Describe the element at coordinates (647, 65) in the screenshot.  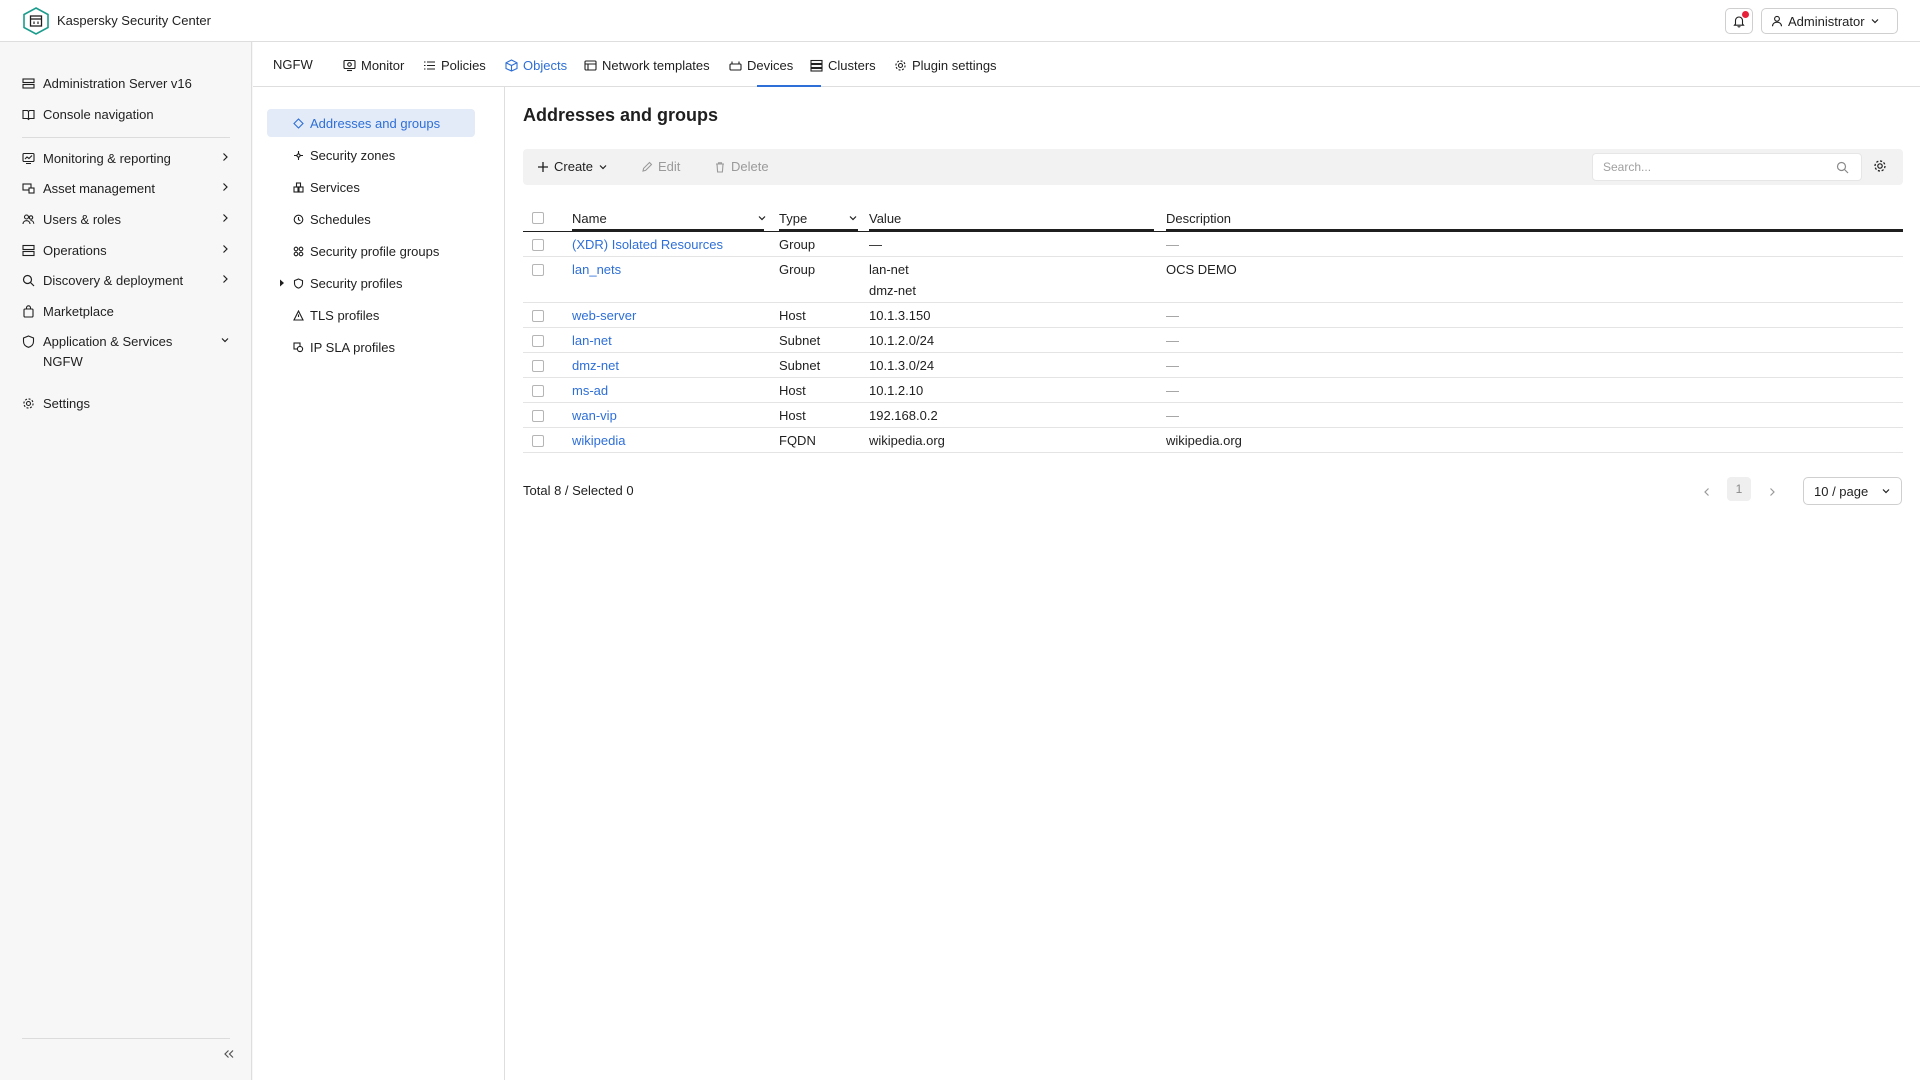
I see `tab-network-templates: Network templates` at that location.